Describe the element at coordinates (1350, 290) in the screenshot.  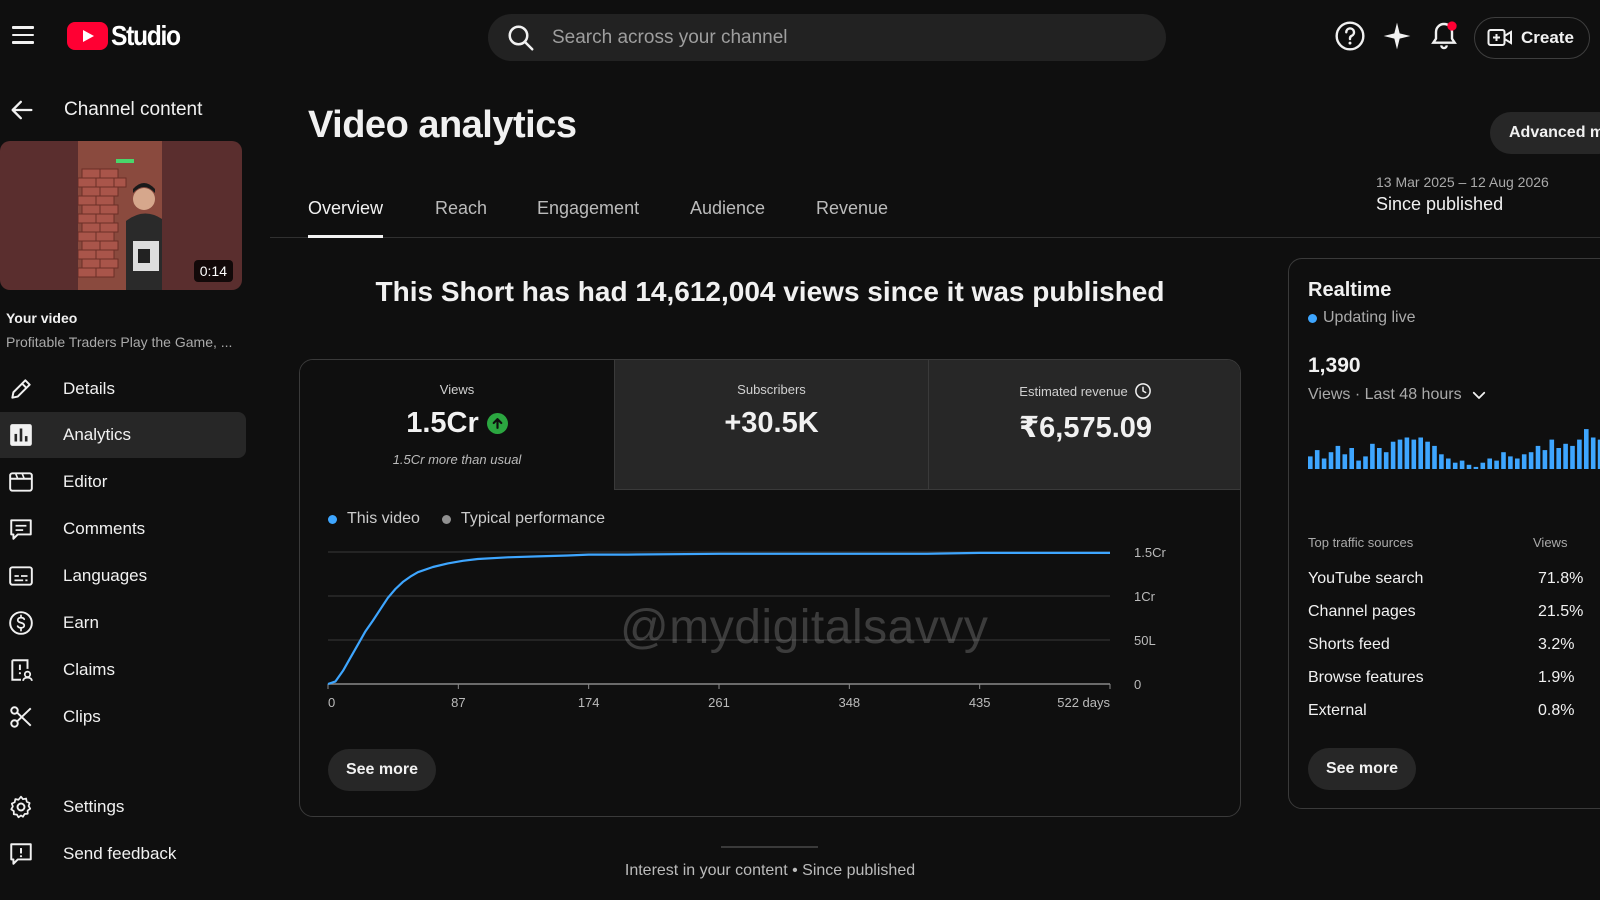
I see `realtime-title: Realtime` at that location.